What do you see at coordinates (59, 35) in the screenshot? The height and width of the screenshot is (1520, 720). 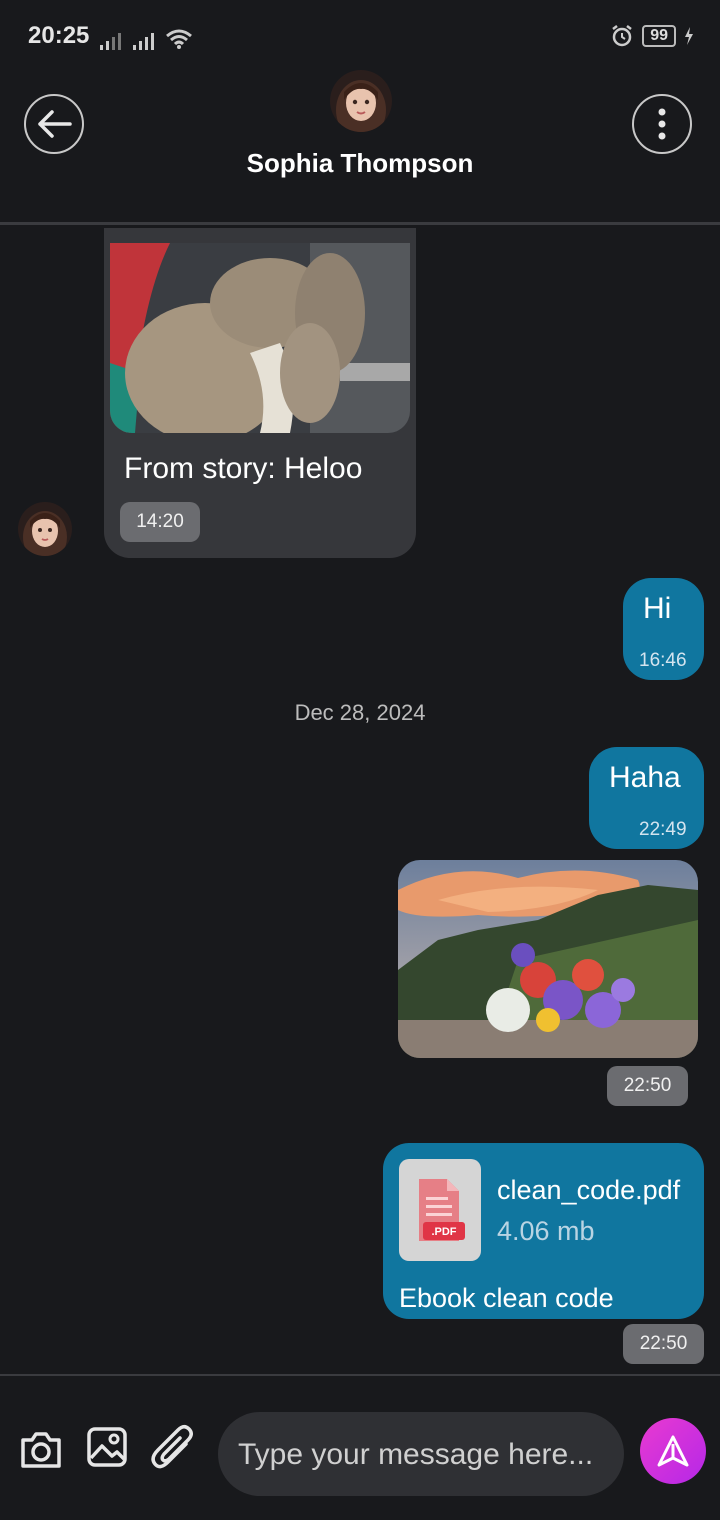 I see `clock-text: 20:25` at bounding box center [59, 35].